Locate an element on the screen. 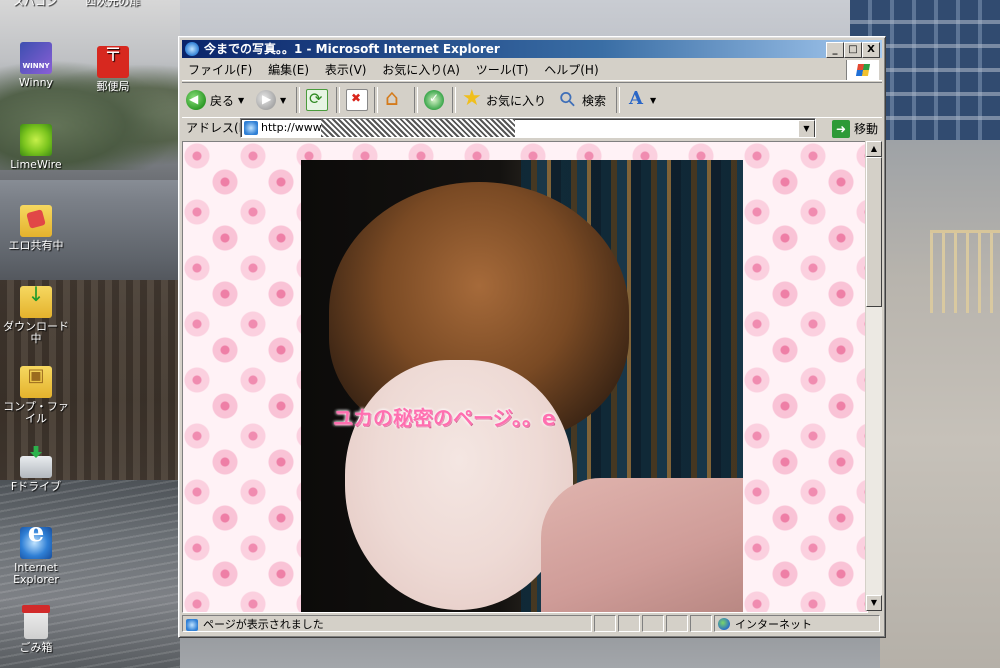 The width and height of the screenshot is (1000, 668). windows-logo-icon is located at coordinates (862, 70).